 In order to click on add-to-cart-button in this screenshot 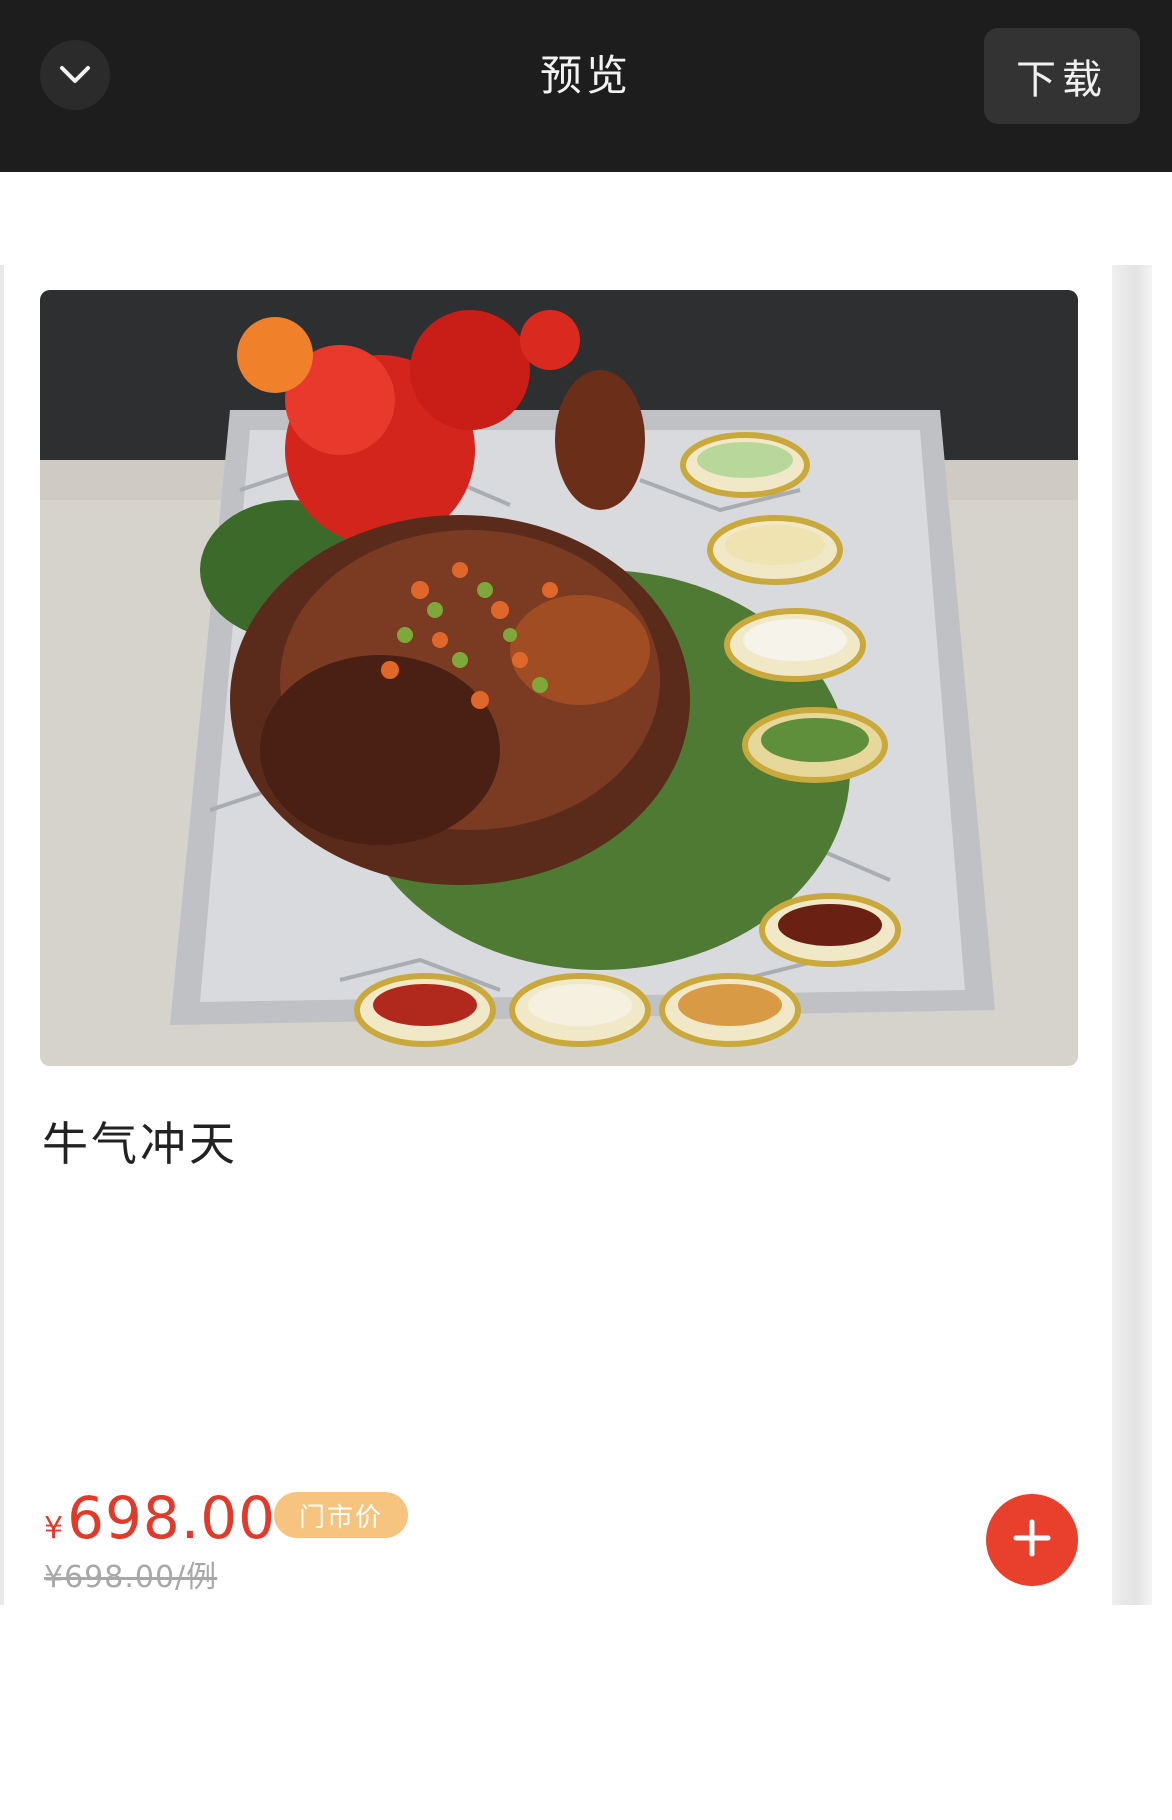, I will do `click(1032, 1540)`.